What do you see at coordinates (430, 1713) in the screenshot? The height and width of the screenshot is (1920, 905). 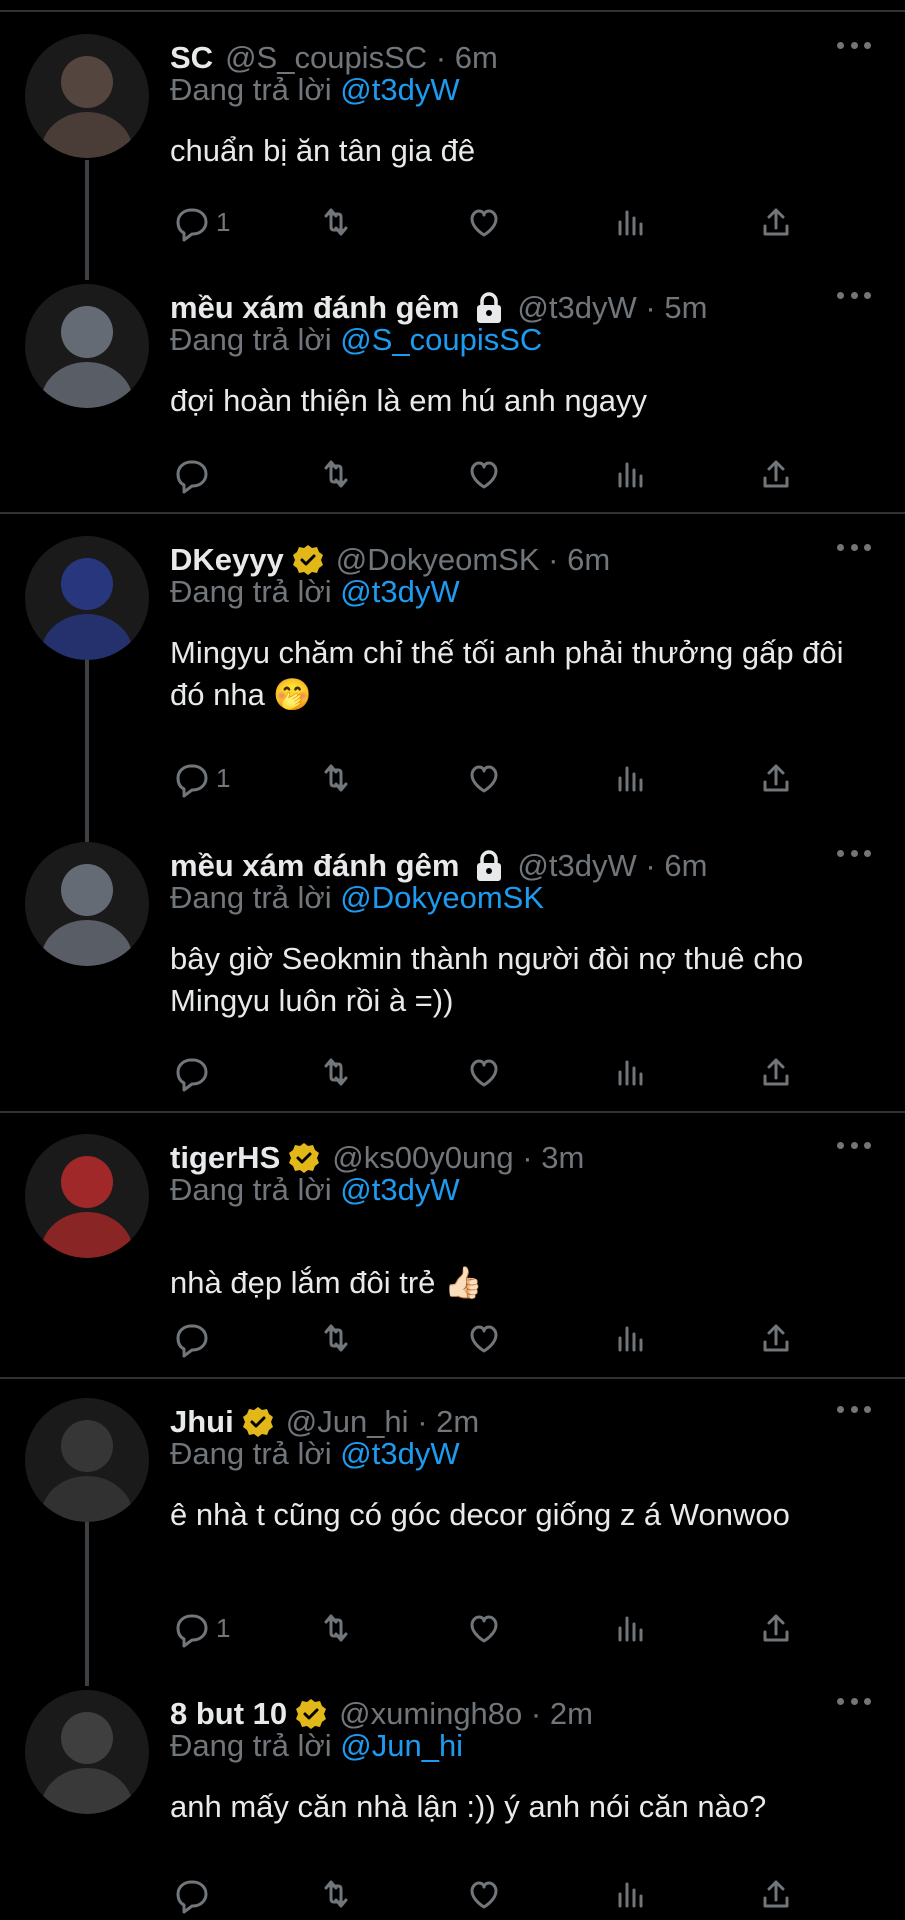 I see `handle: @xumingh8o` at bounding box center [430, 1713].